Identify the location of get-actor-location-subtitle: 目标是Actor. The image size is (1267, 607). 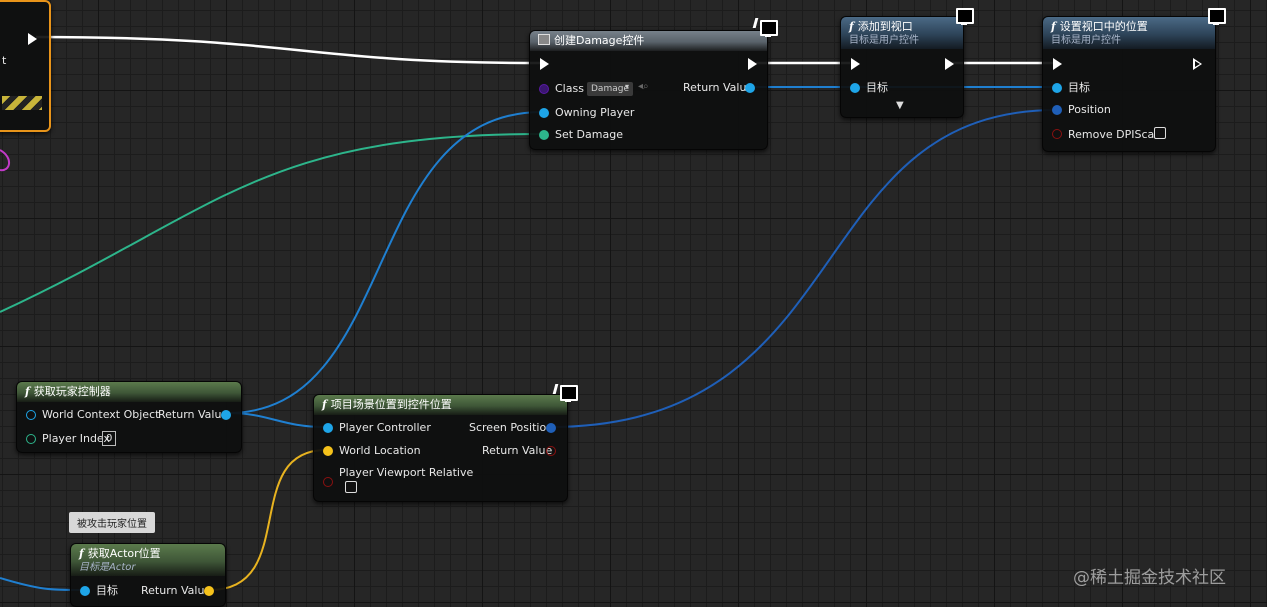
(107, 567).